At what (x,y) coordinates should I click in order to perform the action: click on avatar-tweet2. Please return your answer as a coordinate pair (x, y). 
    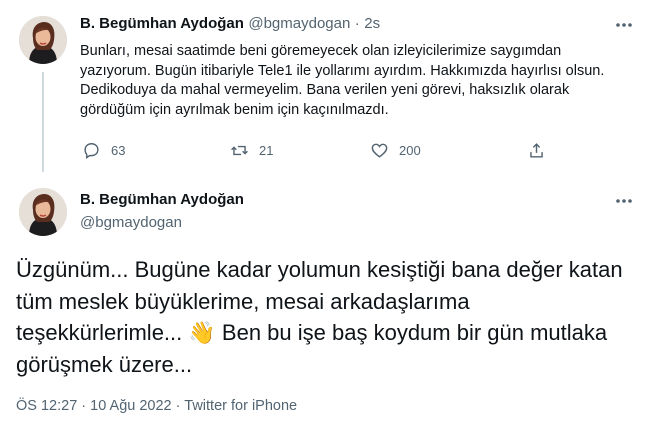
    Looking at the image, I should click on (43, 212).